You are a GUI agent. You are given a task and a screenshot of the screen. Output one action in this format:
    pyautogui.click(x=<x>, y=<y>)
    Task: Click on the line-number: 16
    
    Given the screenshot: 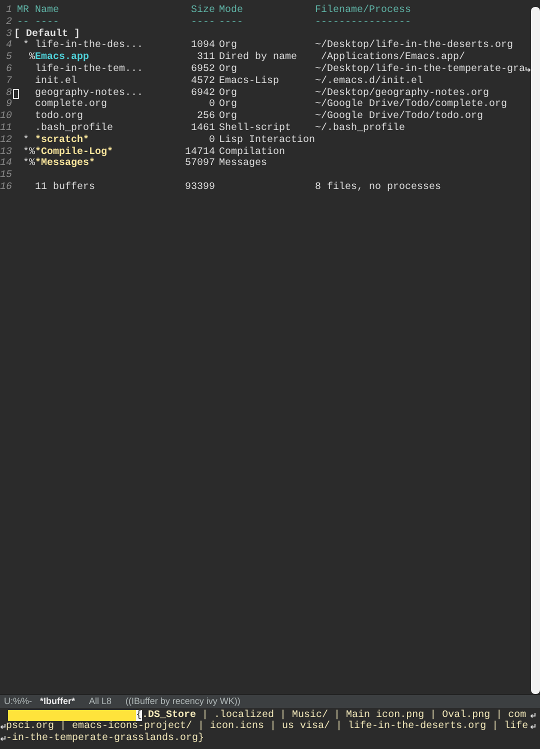 What is the action you would take?
    pyautogui.click(x=6, y=188)
    